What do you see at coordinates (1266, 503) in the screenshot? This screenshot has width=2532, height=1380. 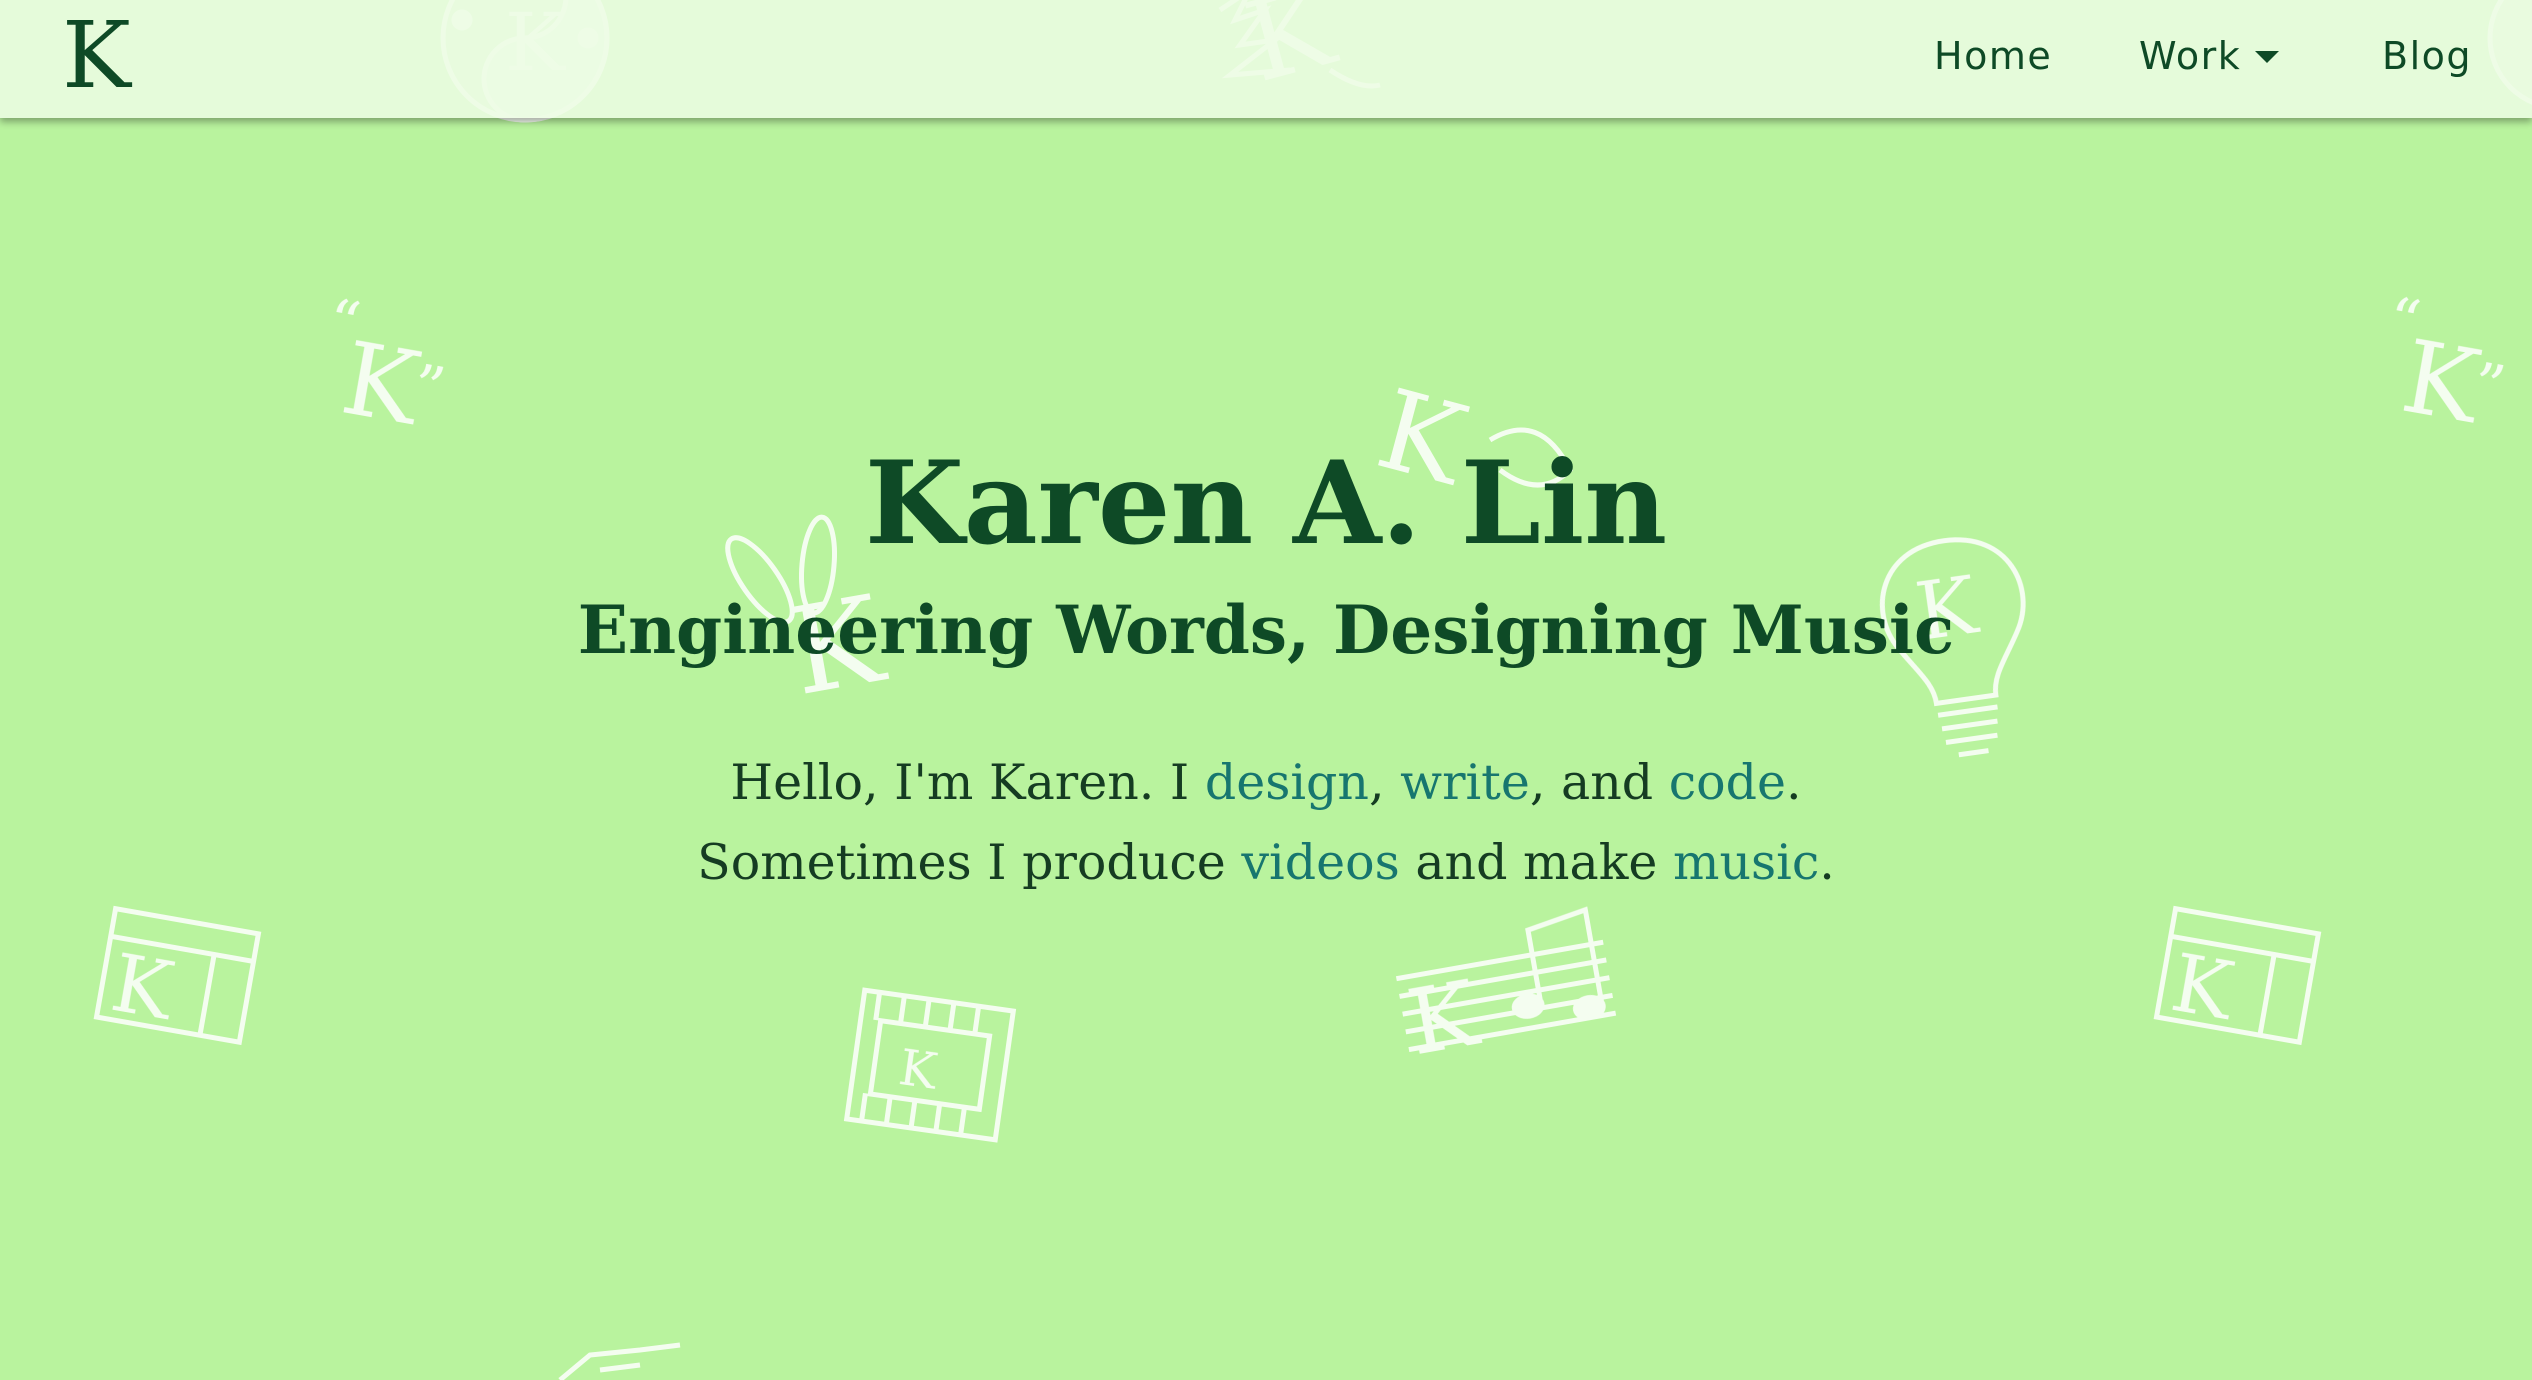 I see `hero-title: Karen A. Lin` at bounding box center [1266, 503].